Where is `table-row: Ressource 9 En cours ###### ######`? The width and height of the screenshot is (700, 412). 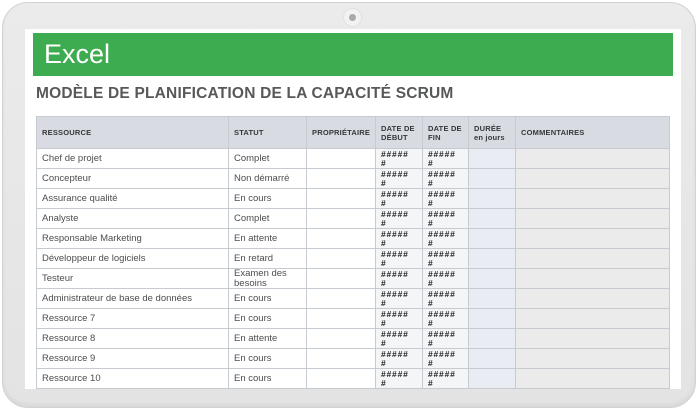 table-row: Ressource 9 En cours ###### ###### is located at coordinates (353, 358).